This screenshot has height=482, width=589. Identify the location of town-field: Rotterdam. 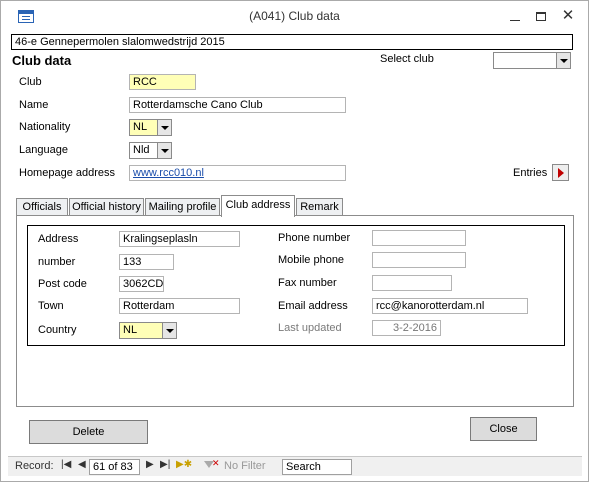
(179, 306).